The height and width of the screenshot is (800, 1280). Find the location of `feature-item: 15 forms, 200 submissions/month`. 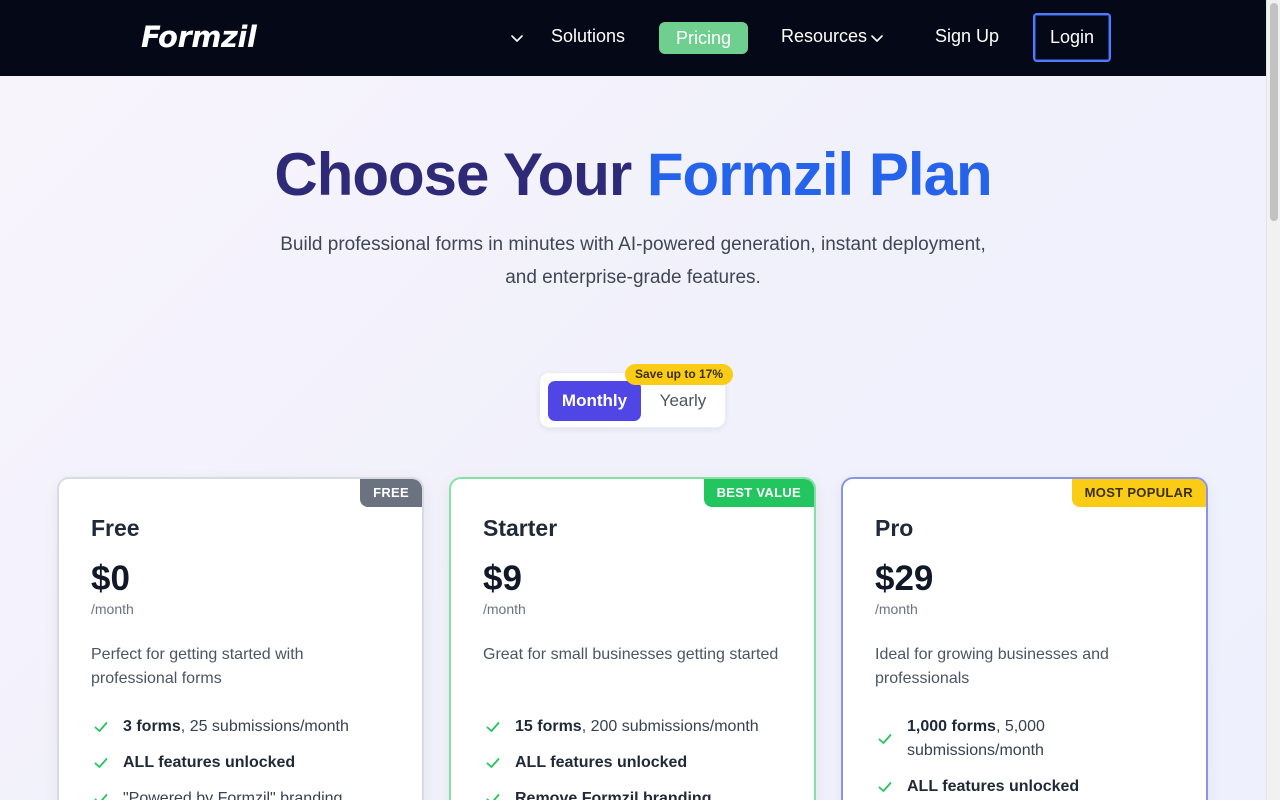

feature-item: 15 forms, 200 submissions/month is located at coordinates (638, 727).